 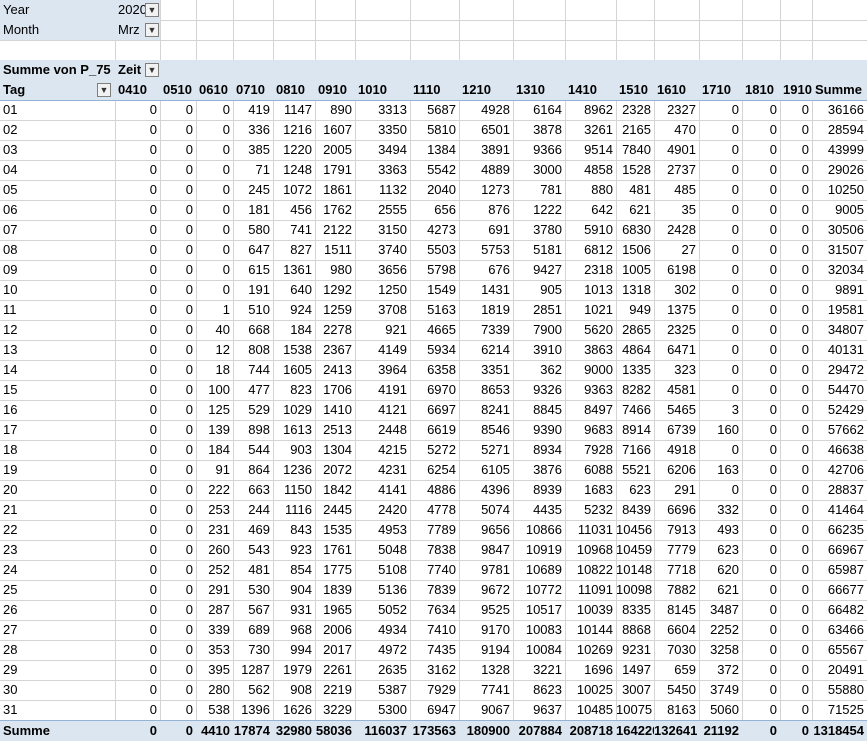 What do you see at coordinates (335, 550) in the screenshot?
I see `data-cell: 1761` at bounding box center [335, 550].